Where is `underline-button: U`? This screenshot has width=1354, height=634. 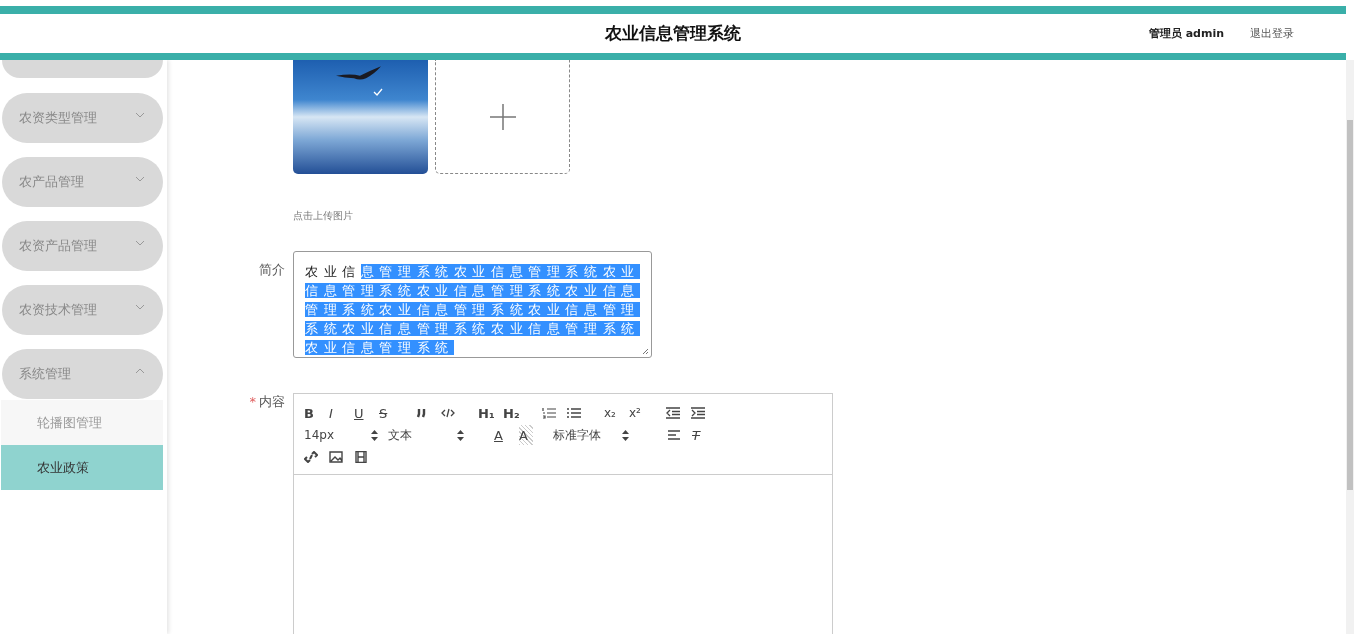
underline-button: U is located at coordinates (366, 413).